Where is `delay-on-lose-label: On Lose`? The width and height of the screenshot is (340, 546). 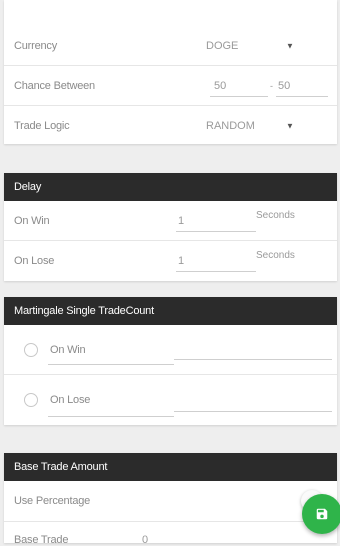 delay-on-lose-label: On Lose is located at coordinates (34, 260).